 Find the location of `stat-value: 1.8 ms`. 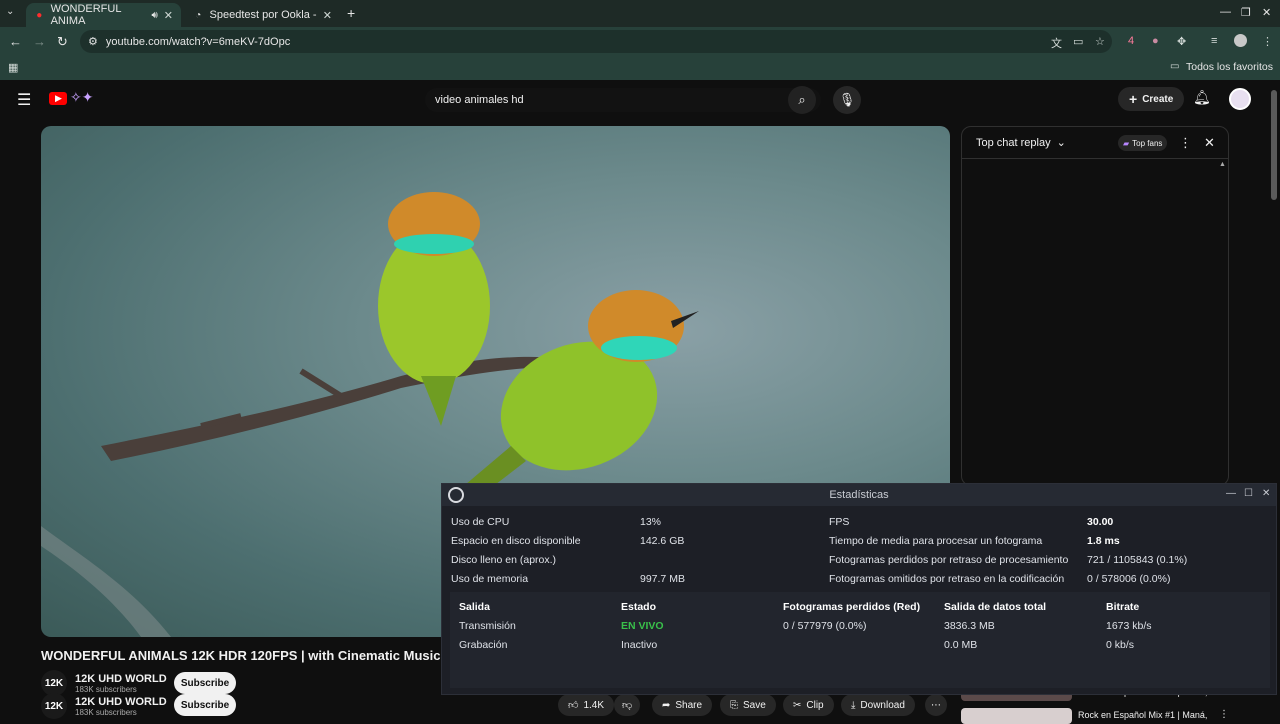

stat-value: 1.8 ms is located at coordinates (1103, 541).